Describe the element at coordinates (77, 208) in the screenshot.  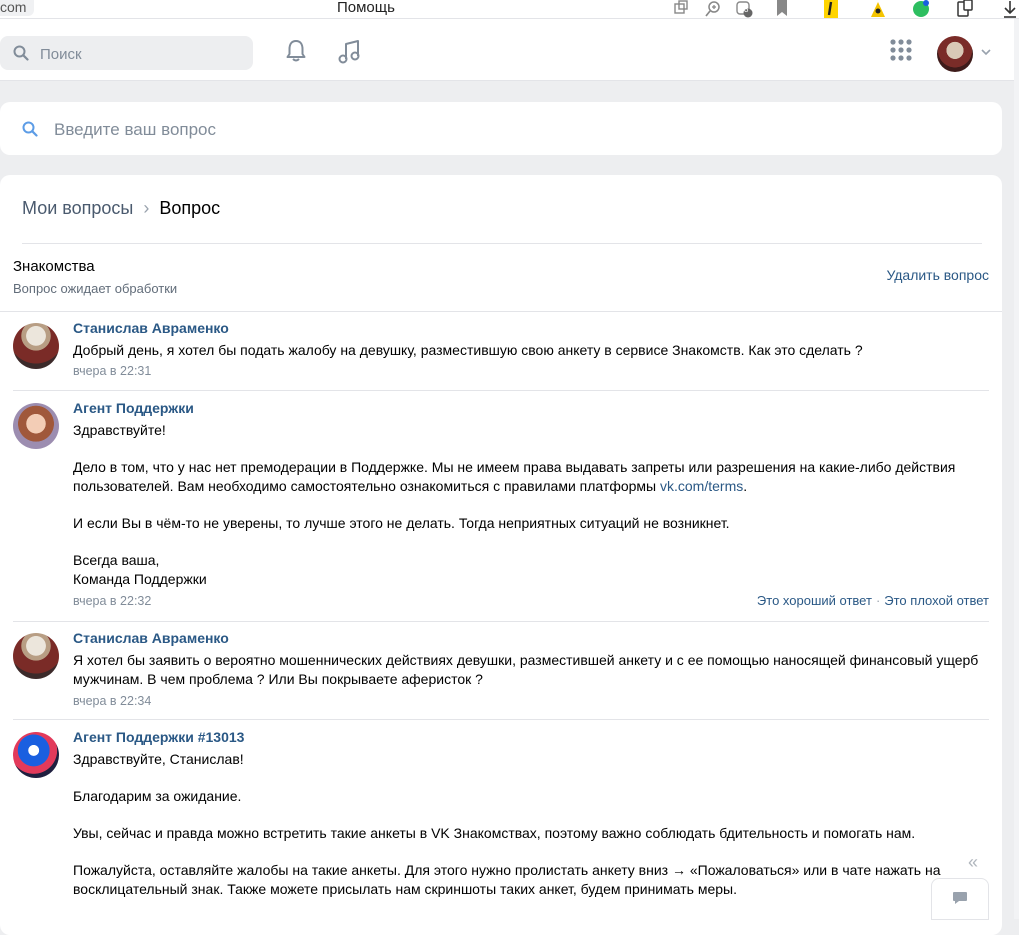
I see `breadcrumb-my-questions: Мои вопросы` at that location.